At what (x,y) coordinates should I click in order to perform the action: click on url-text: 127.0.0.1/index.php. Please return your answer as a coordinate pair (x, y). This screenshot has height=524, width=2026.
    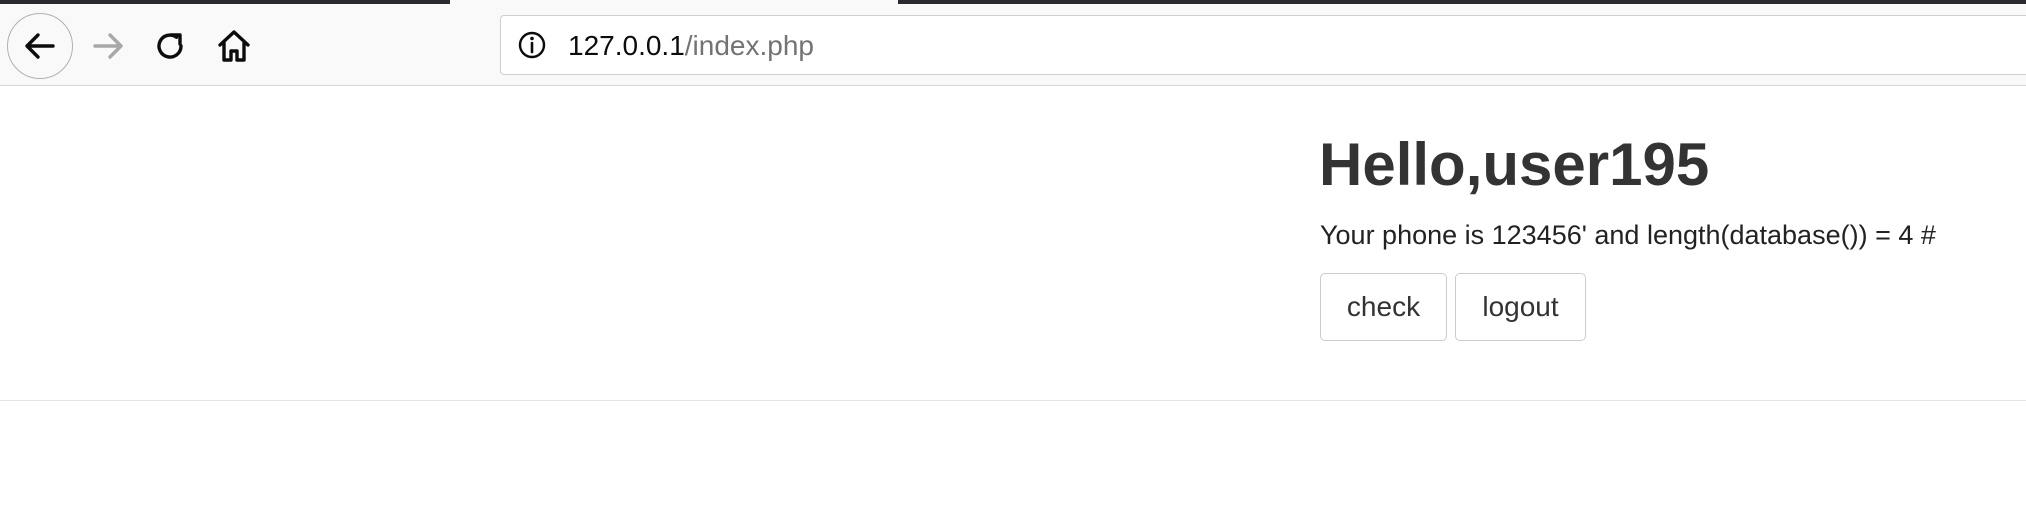
    Looking at the image, I should click on (691, 46).